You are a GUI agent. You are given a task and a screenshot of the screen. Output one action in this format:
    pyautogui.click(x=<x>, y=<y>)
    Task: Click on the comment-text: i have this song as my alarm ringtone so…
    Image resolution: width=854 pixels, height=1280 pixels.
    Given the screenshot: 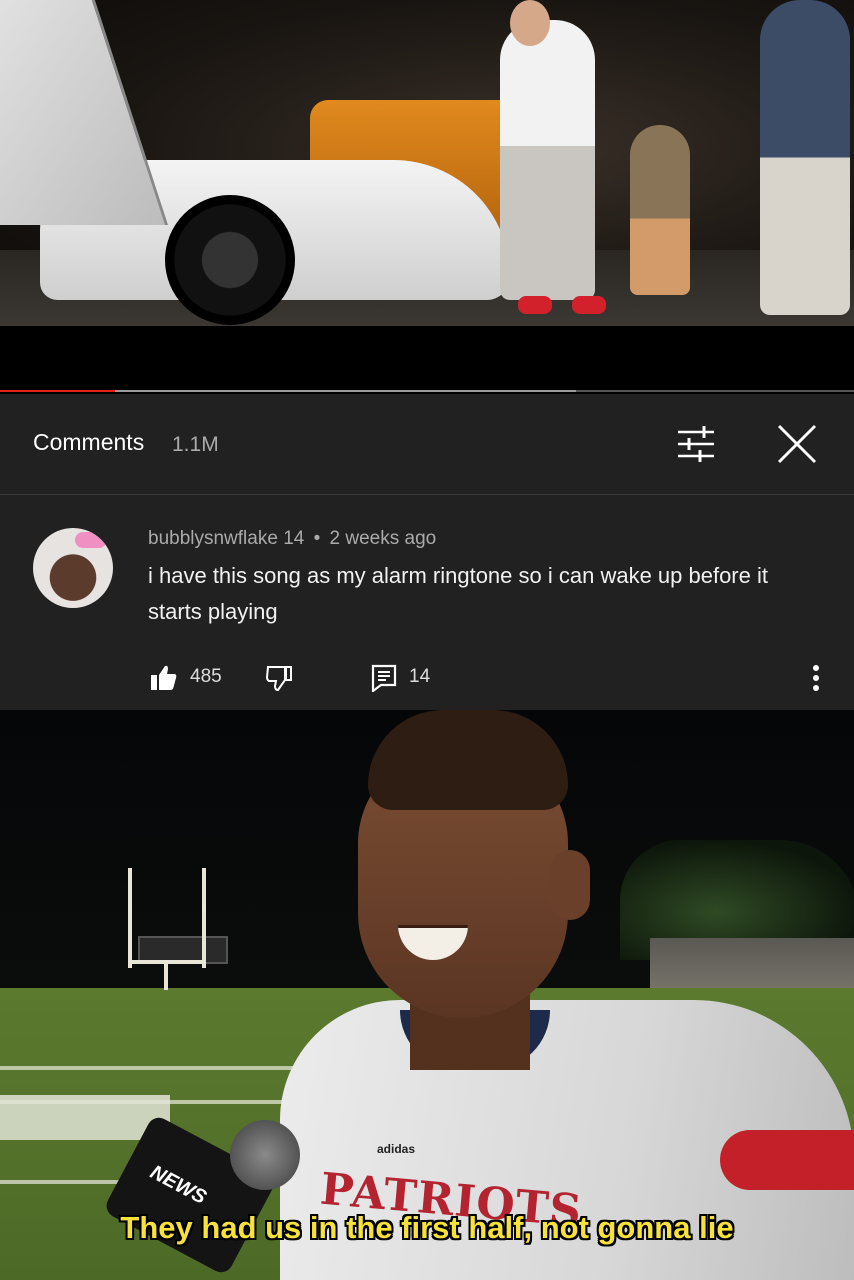 What is the action you would take?
    pyautogui.click(x=458, y=593)
    